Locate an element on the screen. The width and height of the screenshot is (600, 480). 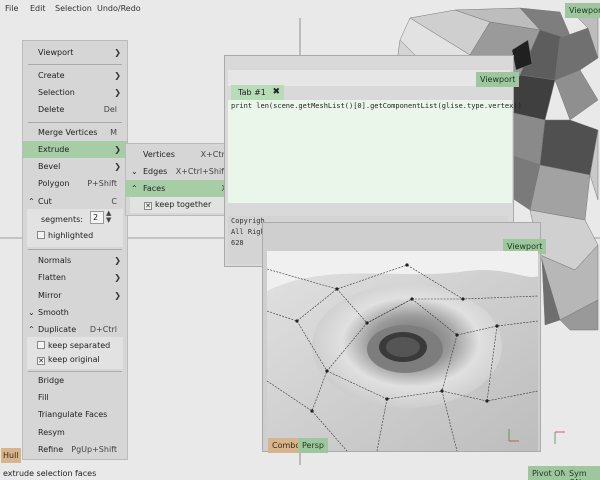
faces-options: ✕ keep together is located at coordinates (182, 205).